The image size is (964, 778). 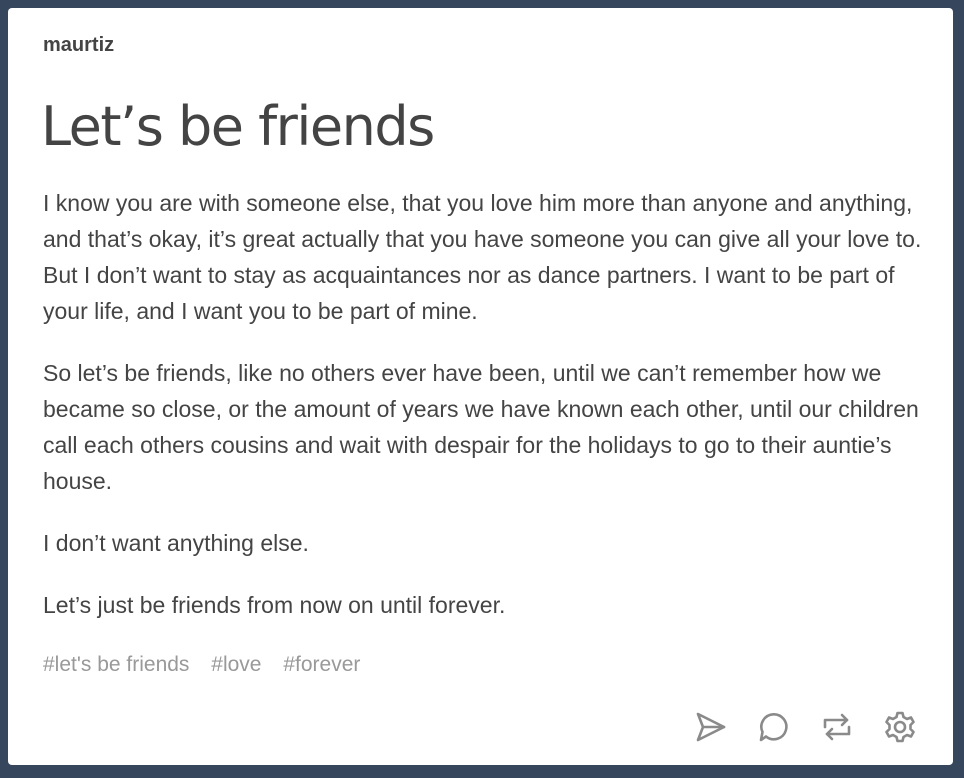 I want to click on reblog-icon, so click(x=836, y=726).